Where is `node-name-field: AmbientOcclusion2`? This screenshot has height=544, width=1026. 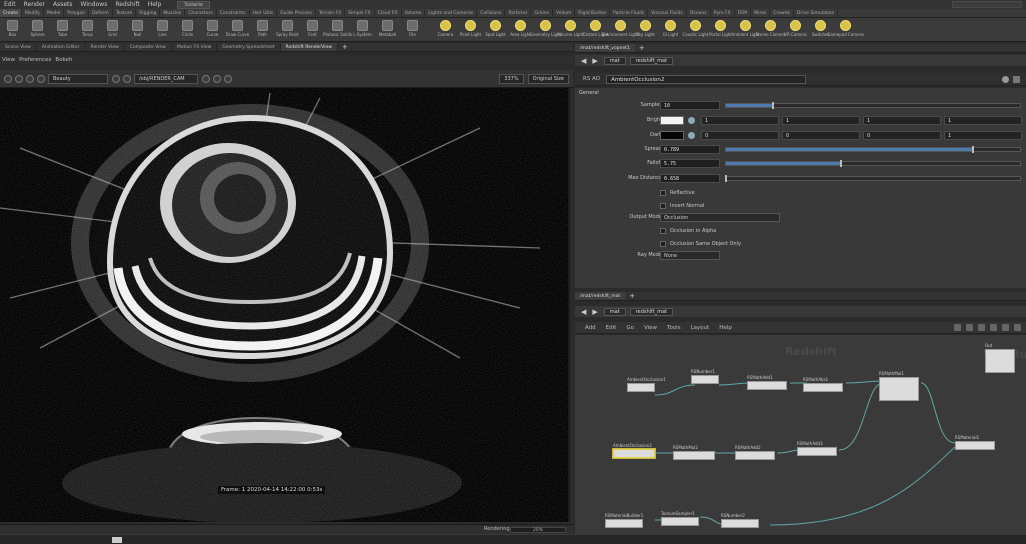 node-name-field: AmbientOcclusion2 is located at coordinates (706, 79).